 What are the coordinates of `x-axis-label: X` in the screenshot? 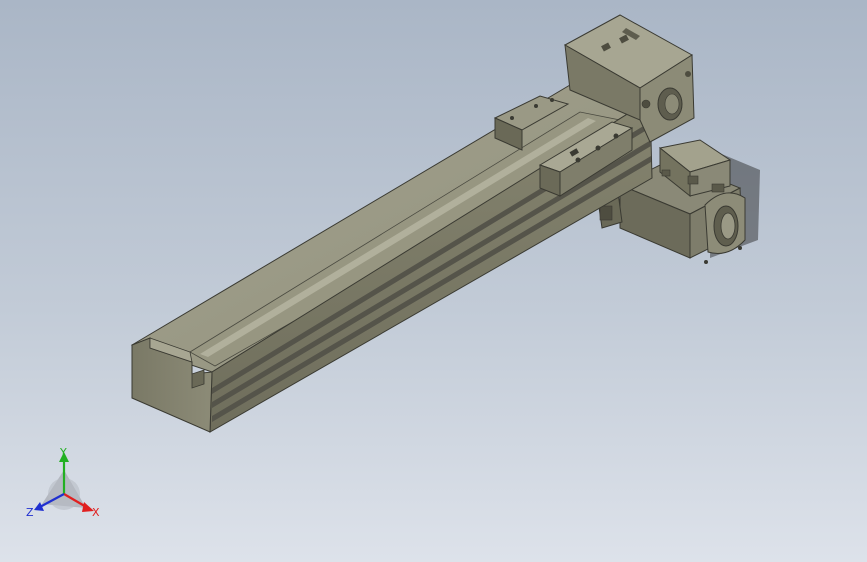 It's located at (96, 512).